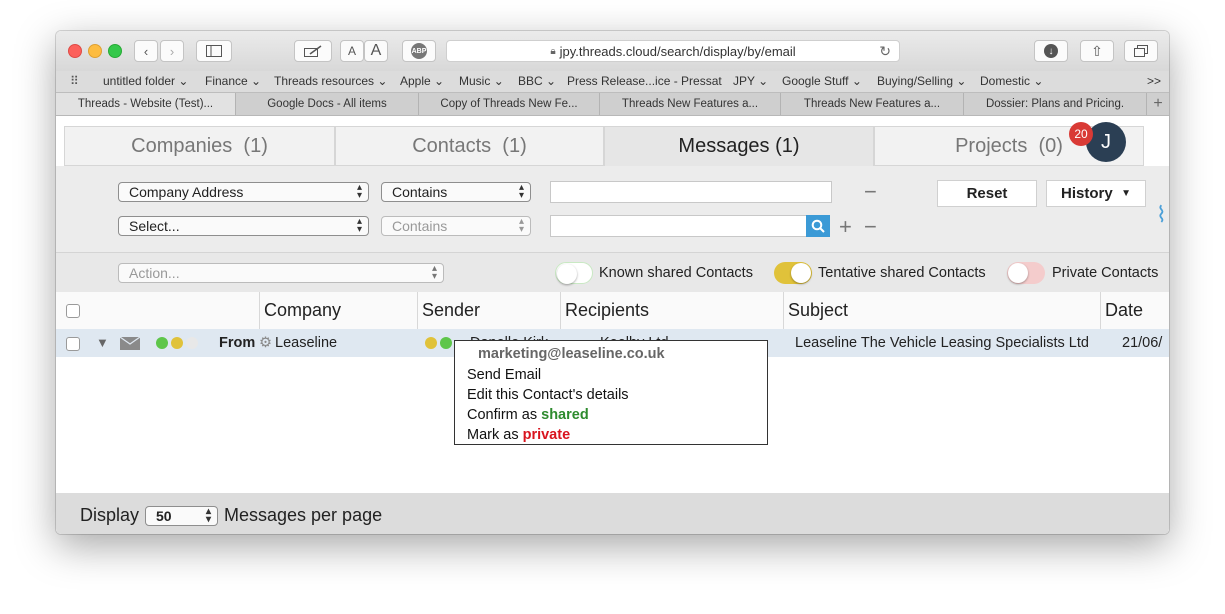  I want to click on grid-icon: ⠿, so click(74, 81).